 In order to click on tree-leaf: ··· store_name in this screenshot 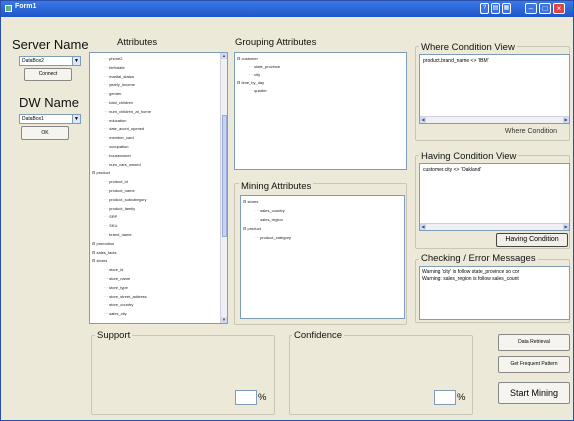, I will do `click(117, 278)`.